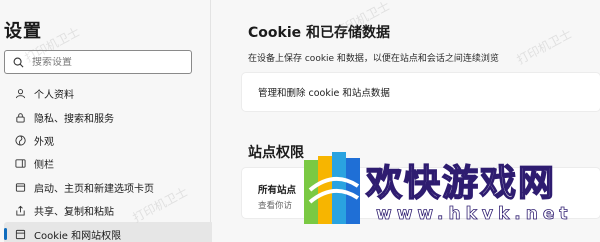 The width and height of the screenshot is (600, 242). I want to click on home-icon, so click(20, 187).